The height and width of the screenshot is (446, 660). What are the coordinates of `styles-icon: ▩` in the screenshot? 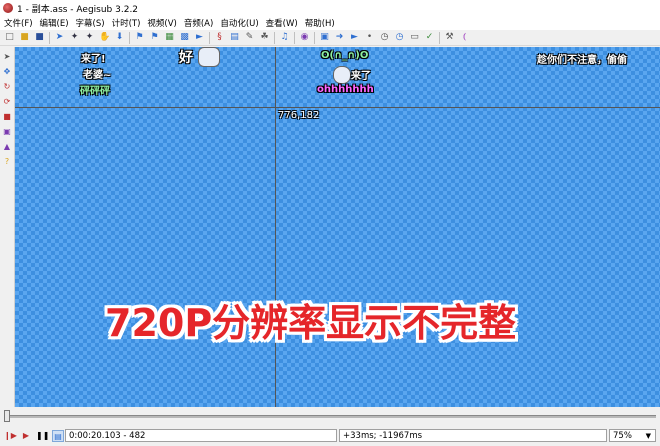 It's located at (184, 37).